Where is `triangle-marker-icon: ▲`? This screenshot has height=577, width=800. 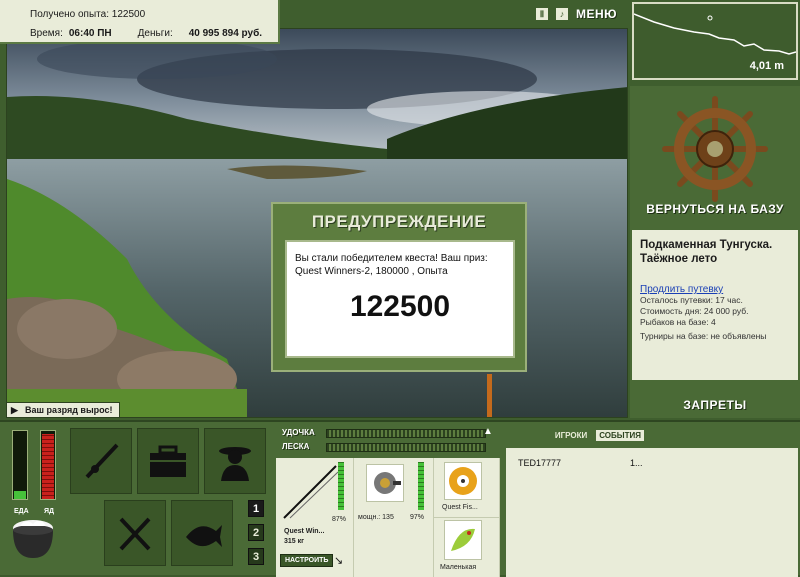 triangle-marker-icon: ▲ is located at coordinates (488, 431).